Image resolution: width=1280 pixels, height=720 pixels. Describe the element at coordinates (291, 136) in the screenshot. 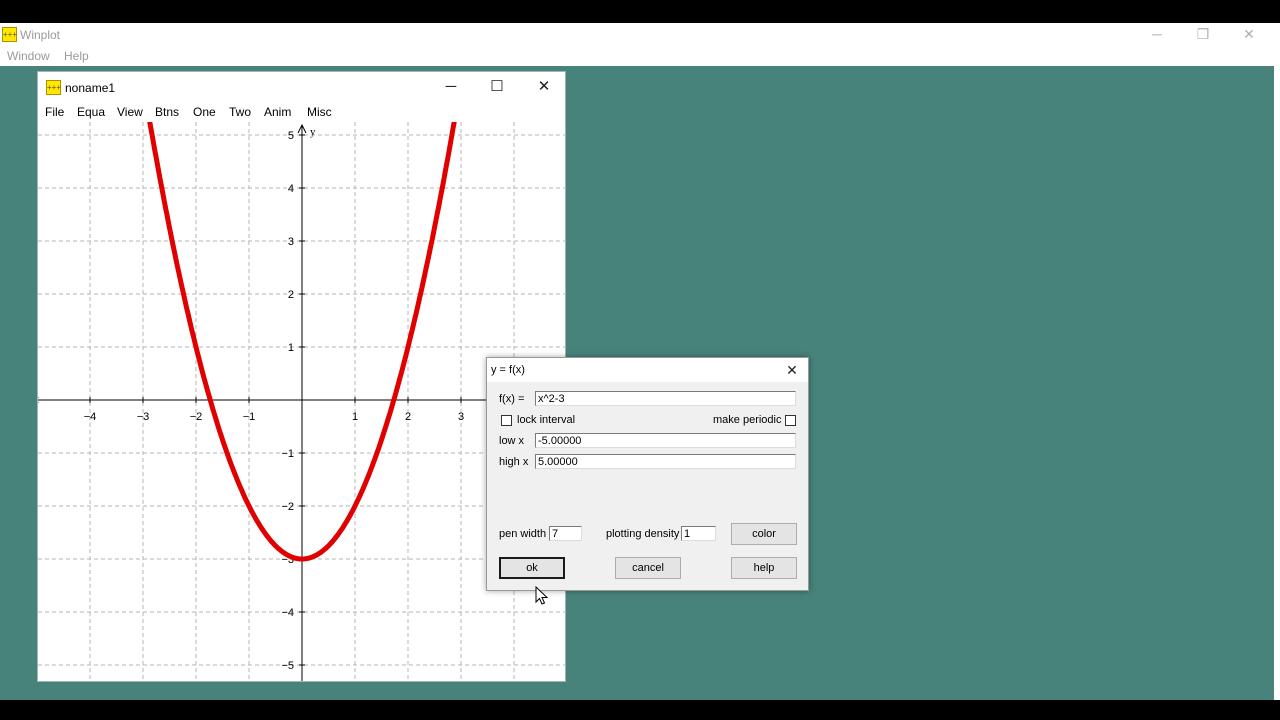

I see `y-tick-label: 5` at that location.